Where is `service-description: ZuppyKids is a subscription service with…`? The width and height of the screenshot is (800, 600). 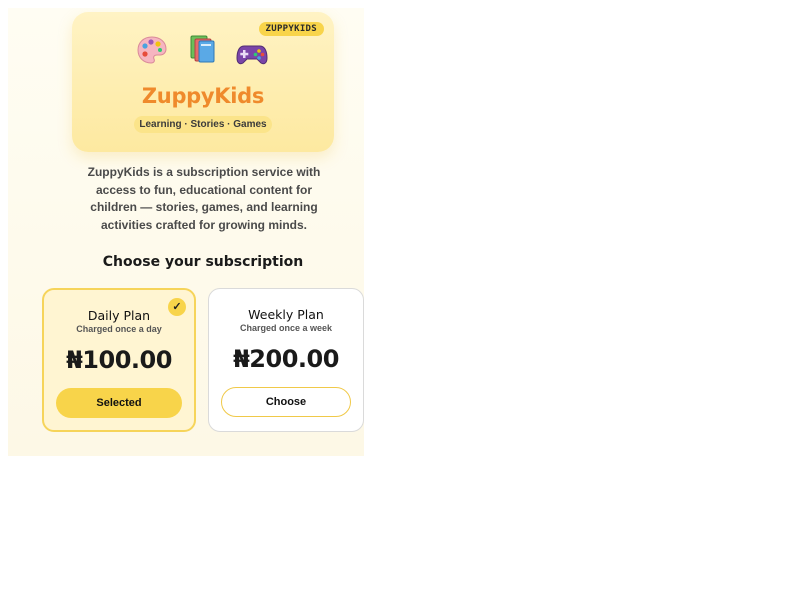
service-description: ZuppyKids is a subscription service with… is located at coordinates (204, 198).